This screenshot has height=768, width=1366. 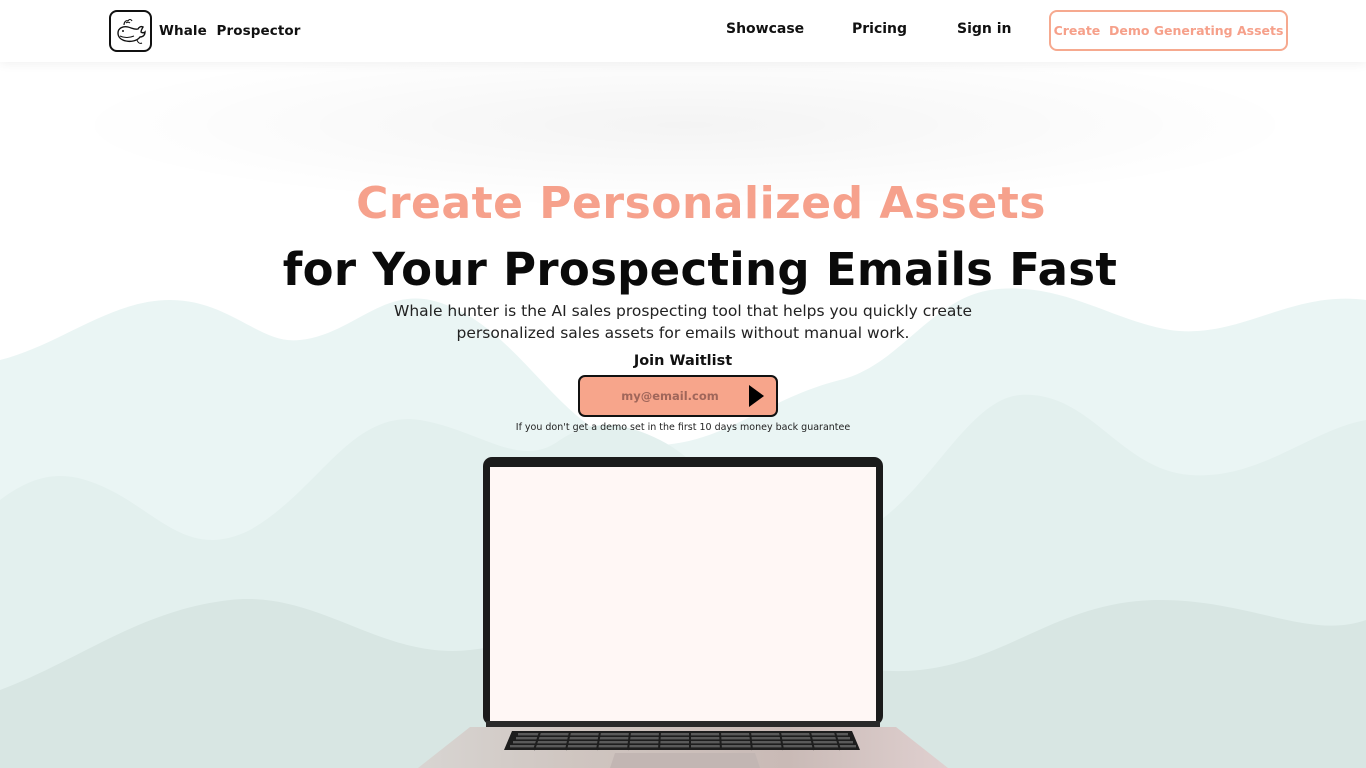 I want to click on submit-button, so click(x=756, y=396).